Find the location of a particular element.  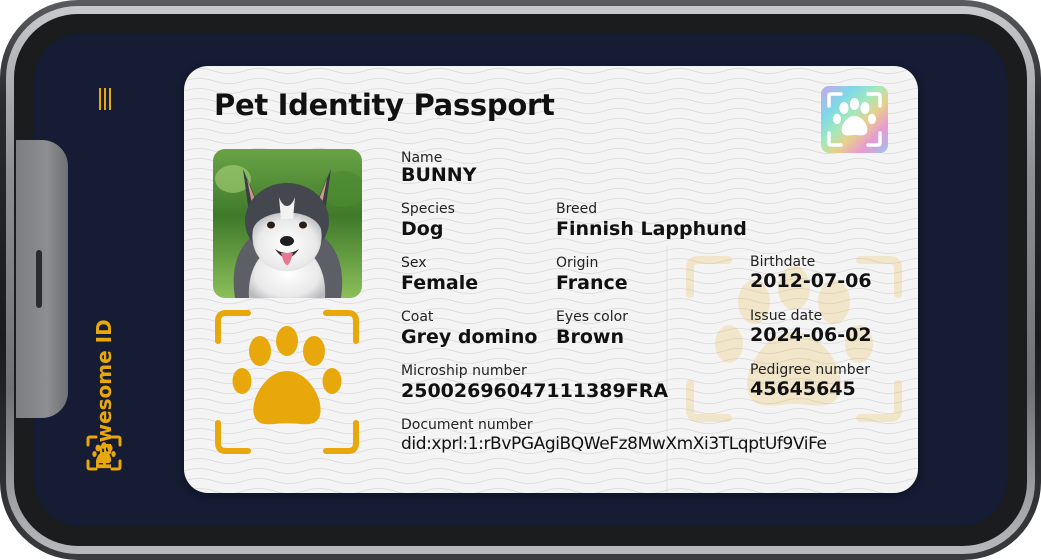

sex-value: Female is located at coordinates (440, 283).